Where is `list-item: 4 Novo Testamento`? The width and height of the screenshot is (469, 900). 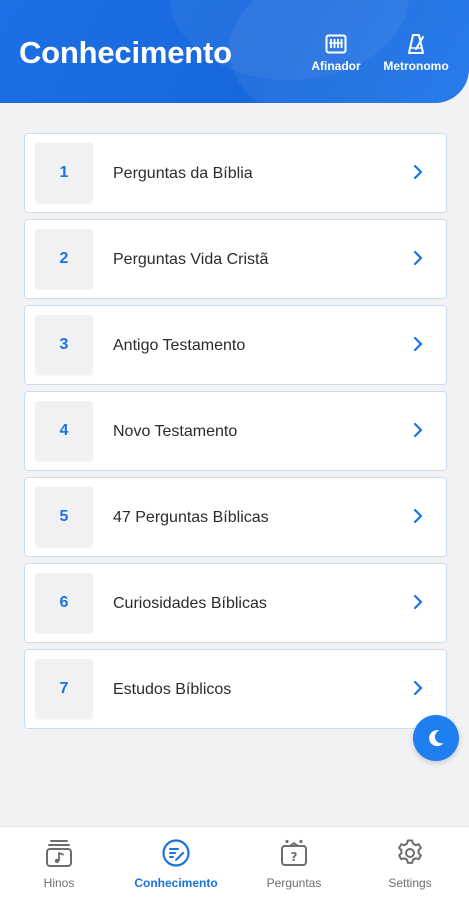
list-item: 4 Novo Testamento is located at coordinates (235, 431).